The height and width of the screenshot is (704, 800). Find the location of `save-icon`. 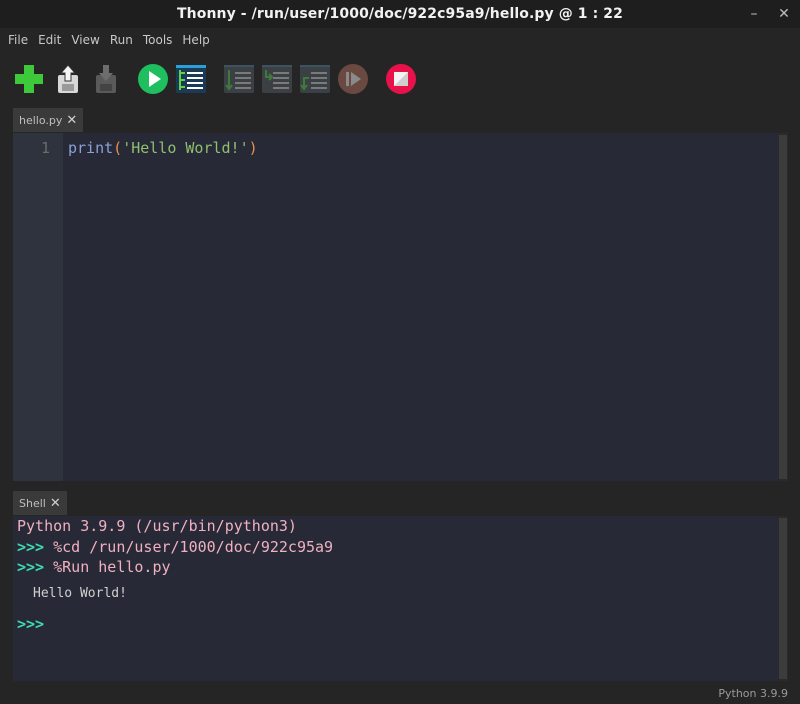

save-icon is located at coordinates (106, 79).